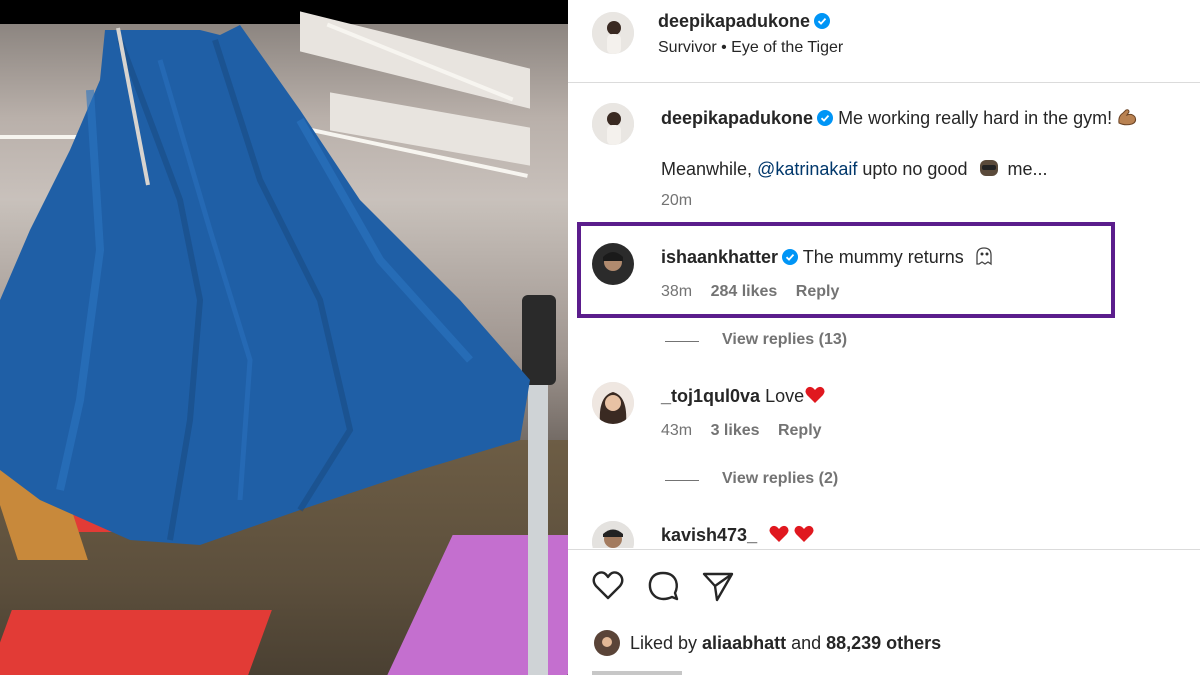 The image size is (1200, 675). I want to click on post-author-avatar, so click(613, 33).